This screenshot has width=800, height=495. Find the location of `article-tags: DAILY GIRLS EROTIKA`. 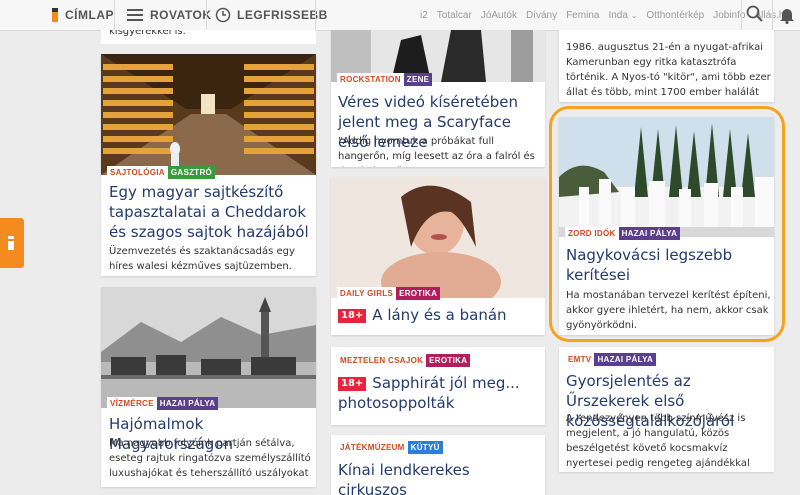

article-tags: DAILY GIRLS EROTIKA is located at coordinates (389, 293).